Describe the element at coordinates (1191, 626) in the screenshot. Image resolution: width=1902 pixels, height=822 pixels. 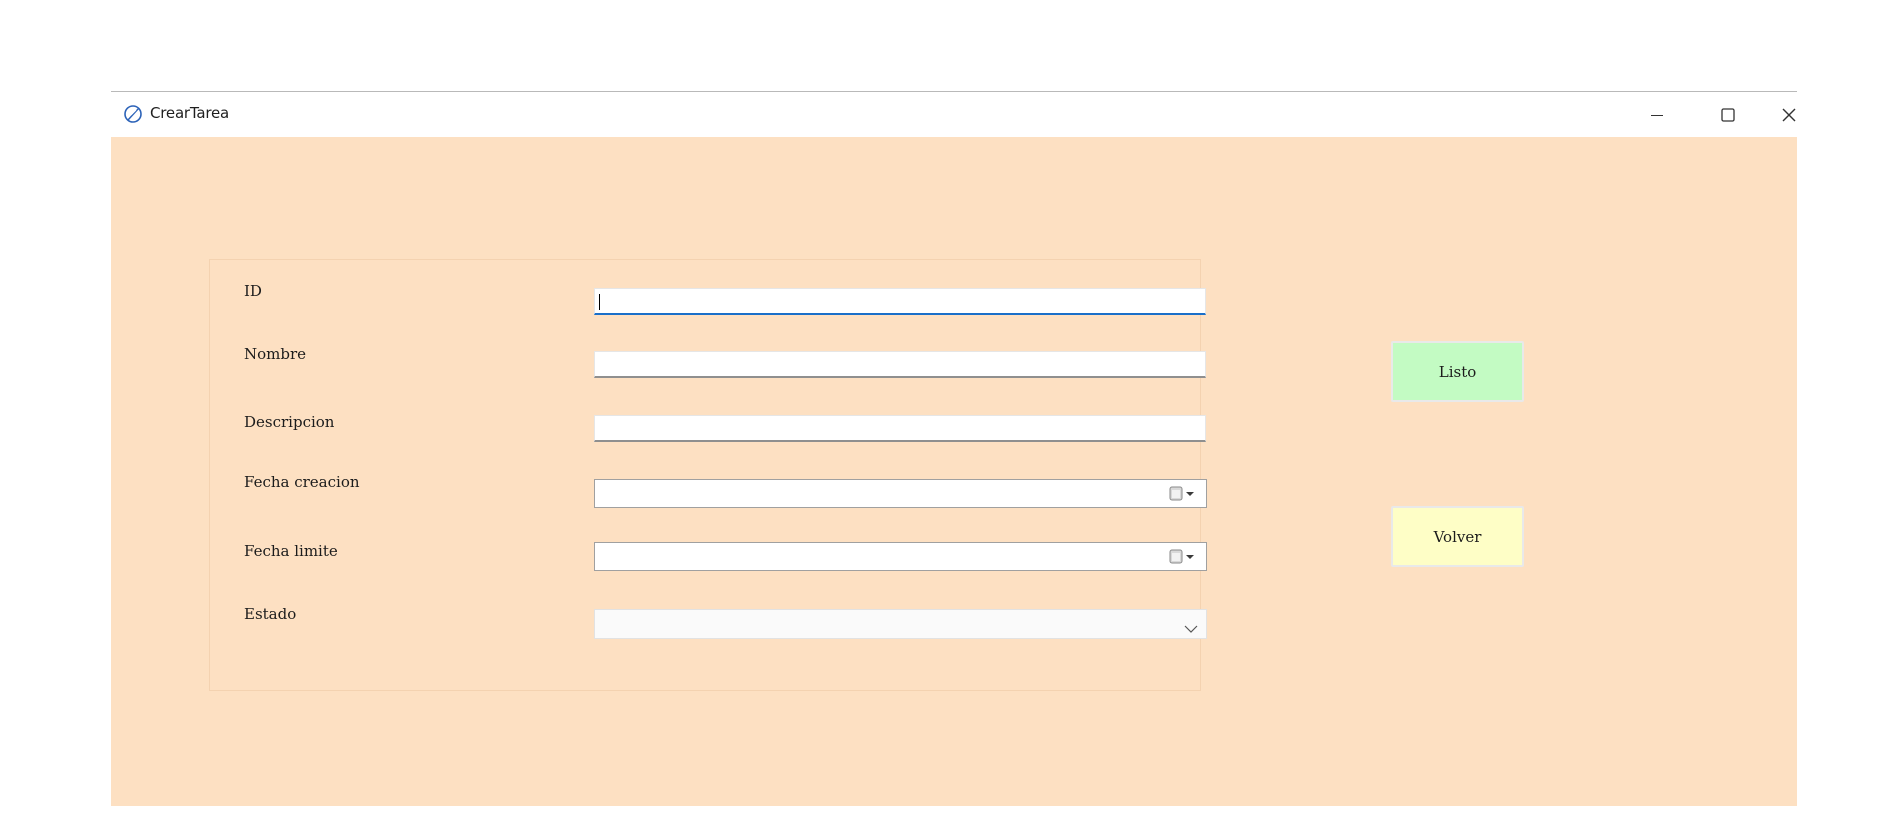
I see `chevron-down-icon` at that location.